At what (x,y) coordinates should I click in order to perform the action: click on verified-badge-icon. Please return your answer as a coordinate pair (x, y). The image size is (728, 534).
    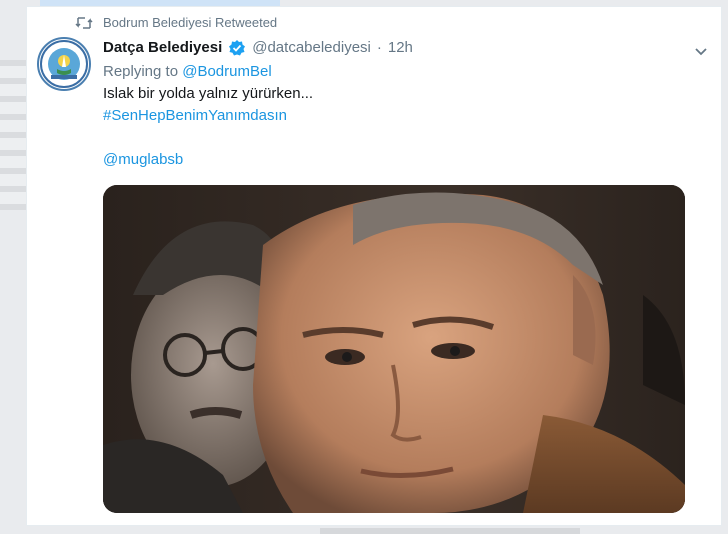
    Looking at the image, I should click on (237, 48).